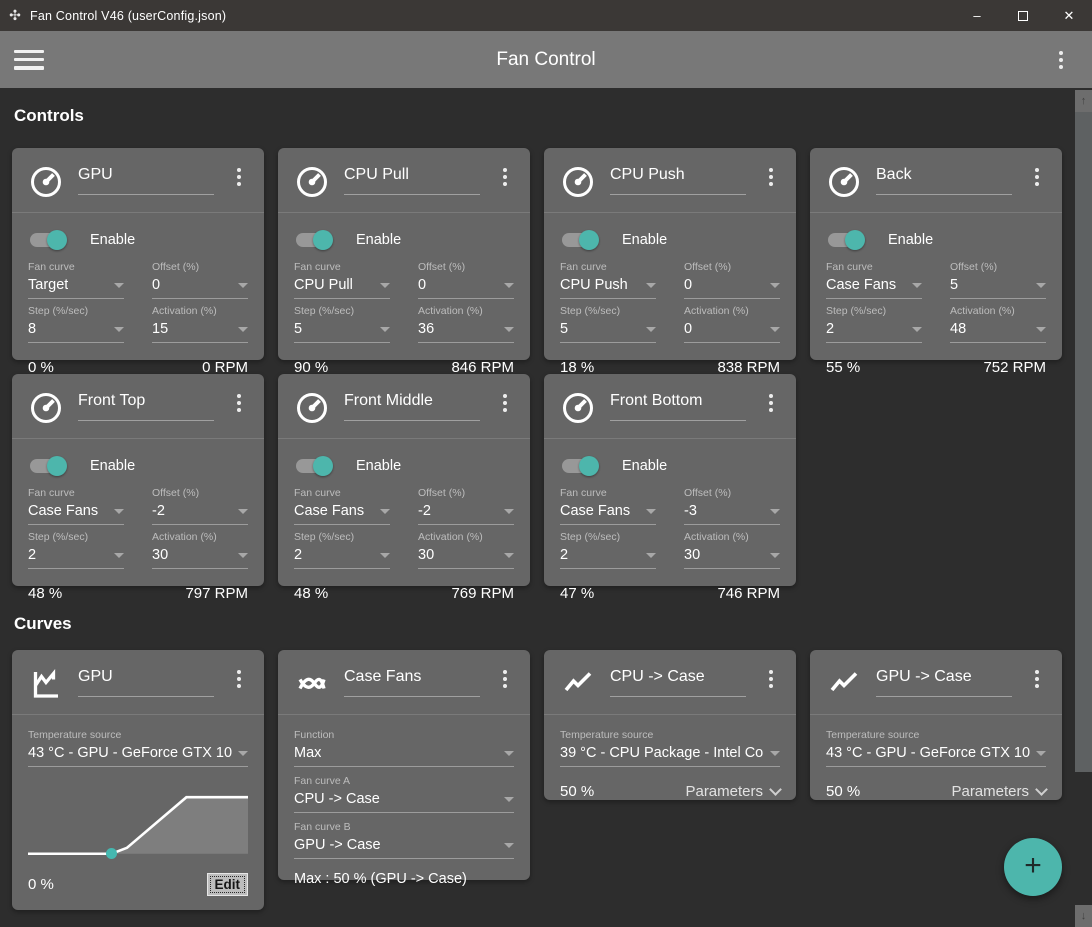 The height and width of the screenshot is (927, 1092). Describe the element at coordinates (1033, 867) in the screenshot. I see `add-button: +` at that location.